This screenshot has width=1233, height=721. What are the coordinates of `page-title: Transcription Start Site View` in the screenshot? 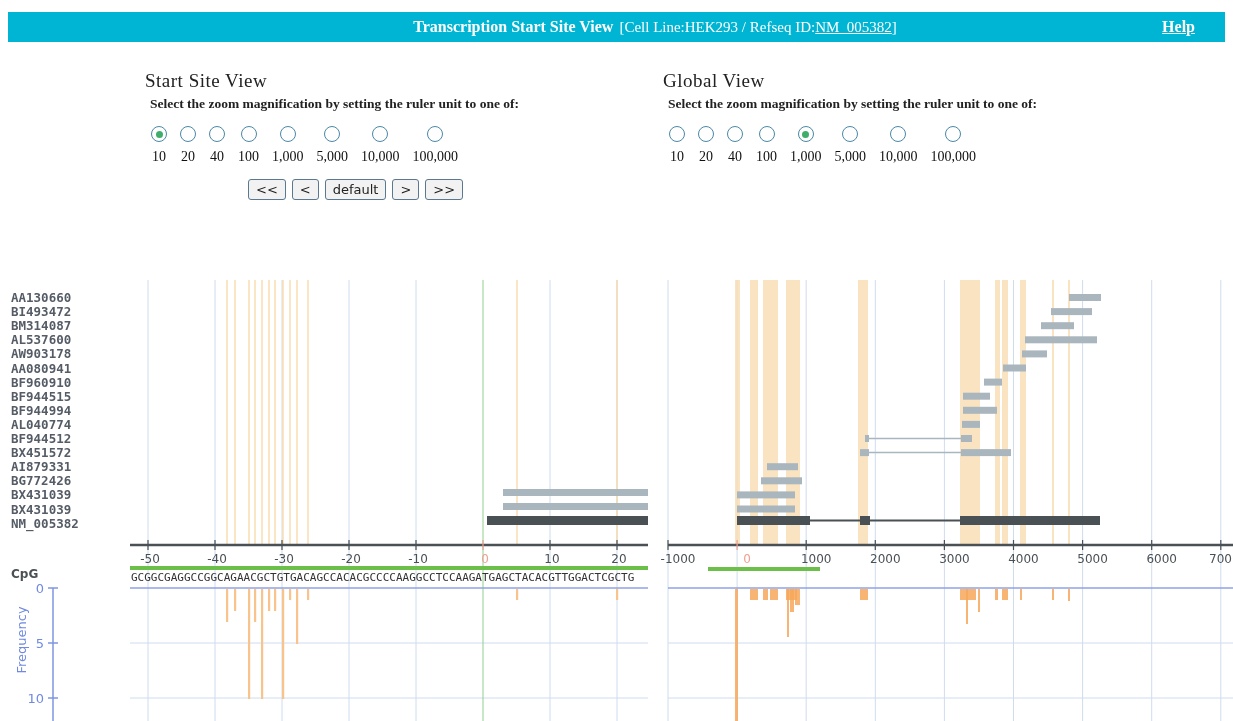 It's located at (513, 26).